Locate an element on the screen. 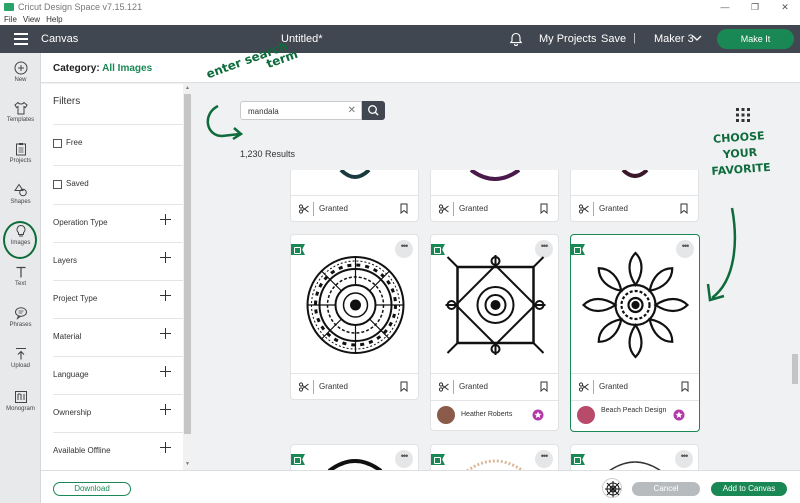 Image resolution: width=800 pixels, height=503 pixels. machine-select: Maker 3 is located at coordinates (674, 39).